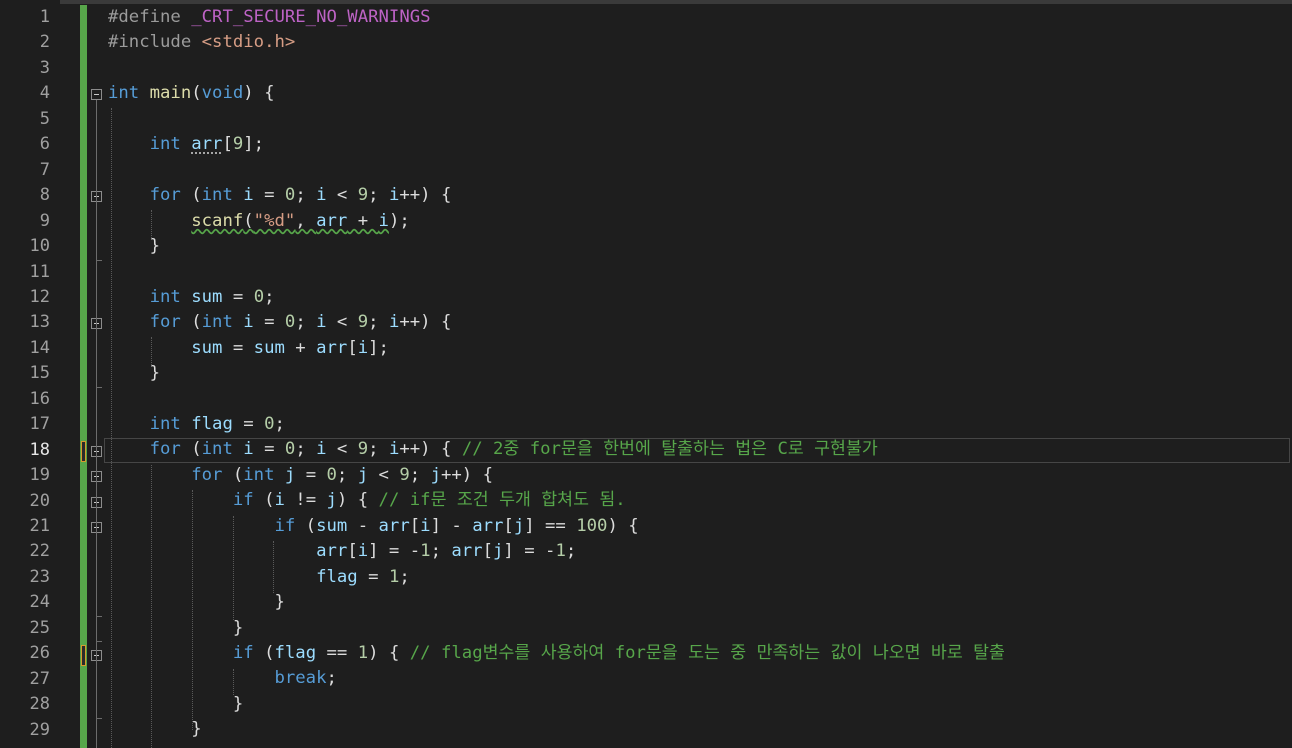 The height and width of the screenshot is (748, 1292). Describe the element at coordinates (698, 93) in the screenshot. I see `code-line: int main(void) {` at that location.